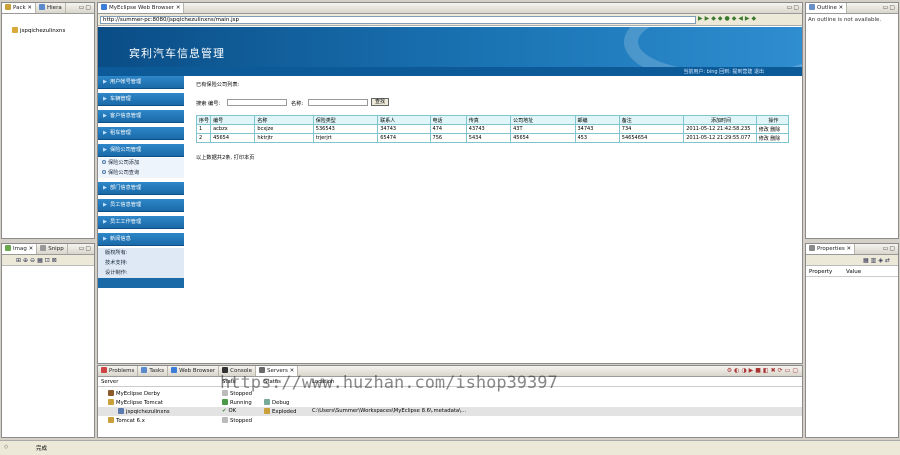 The image size is (900, 455). Describe the element at coordinates (121, 411) in the screenshot. I see `web-project-icon` at that location.